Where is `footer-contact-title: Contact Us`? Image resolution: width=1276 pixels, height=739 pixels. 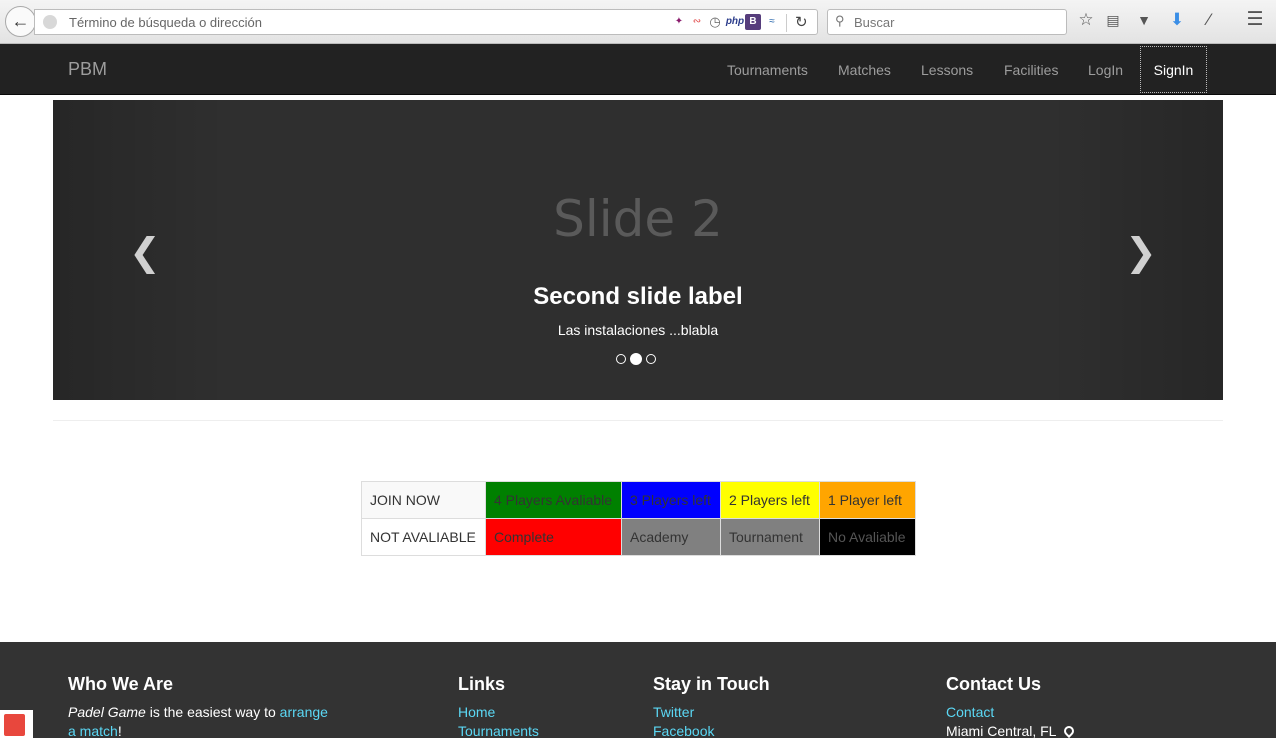 footer-contact-title: Contact Us is located at coordinates (994, 684).